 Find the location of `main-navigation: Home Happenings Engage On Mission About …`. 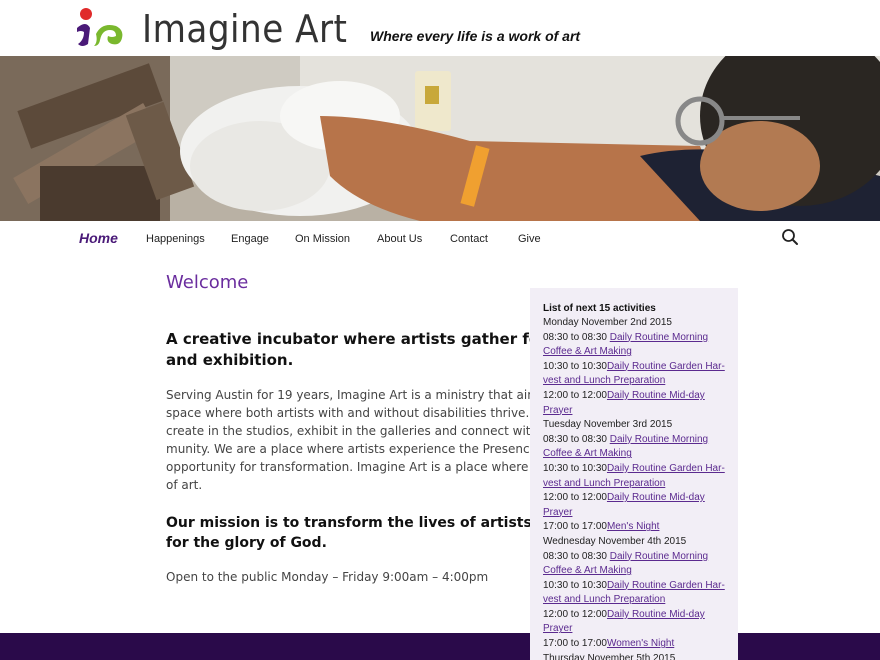

main-navigation: Home Happenings Engage On Mission About … is located at coordinates (440, 241).